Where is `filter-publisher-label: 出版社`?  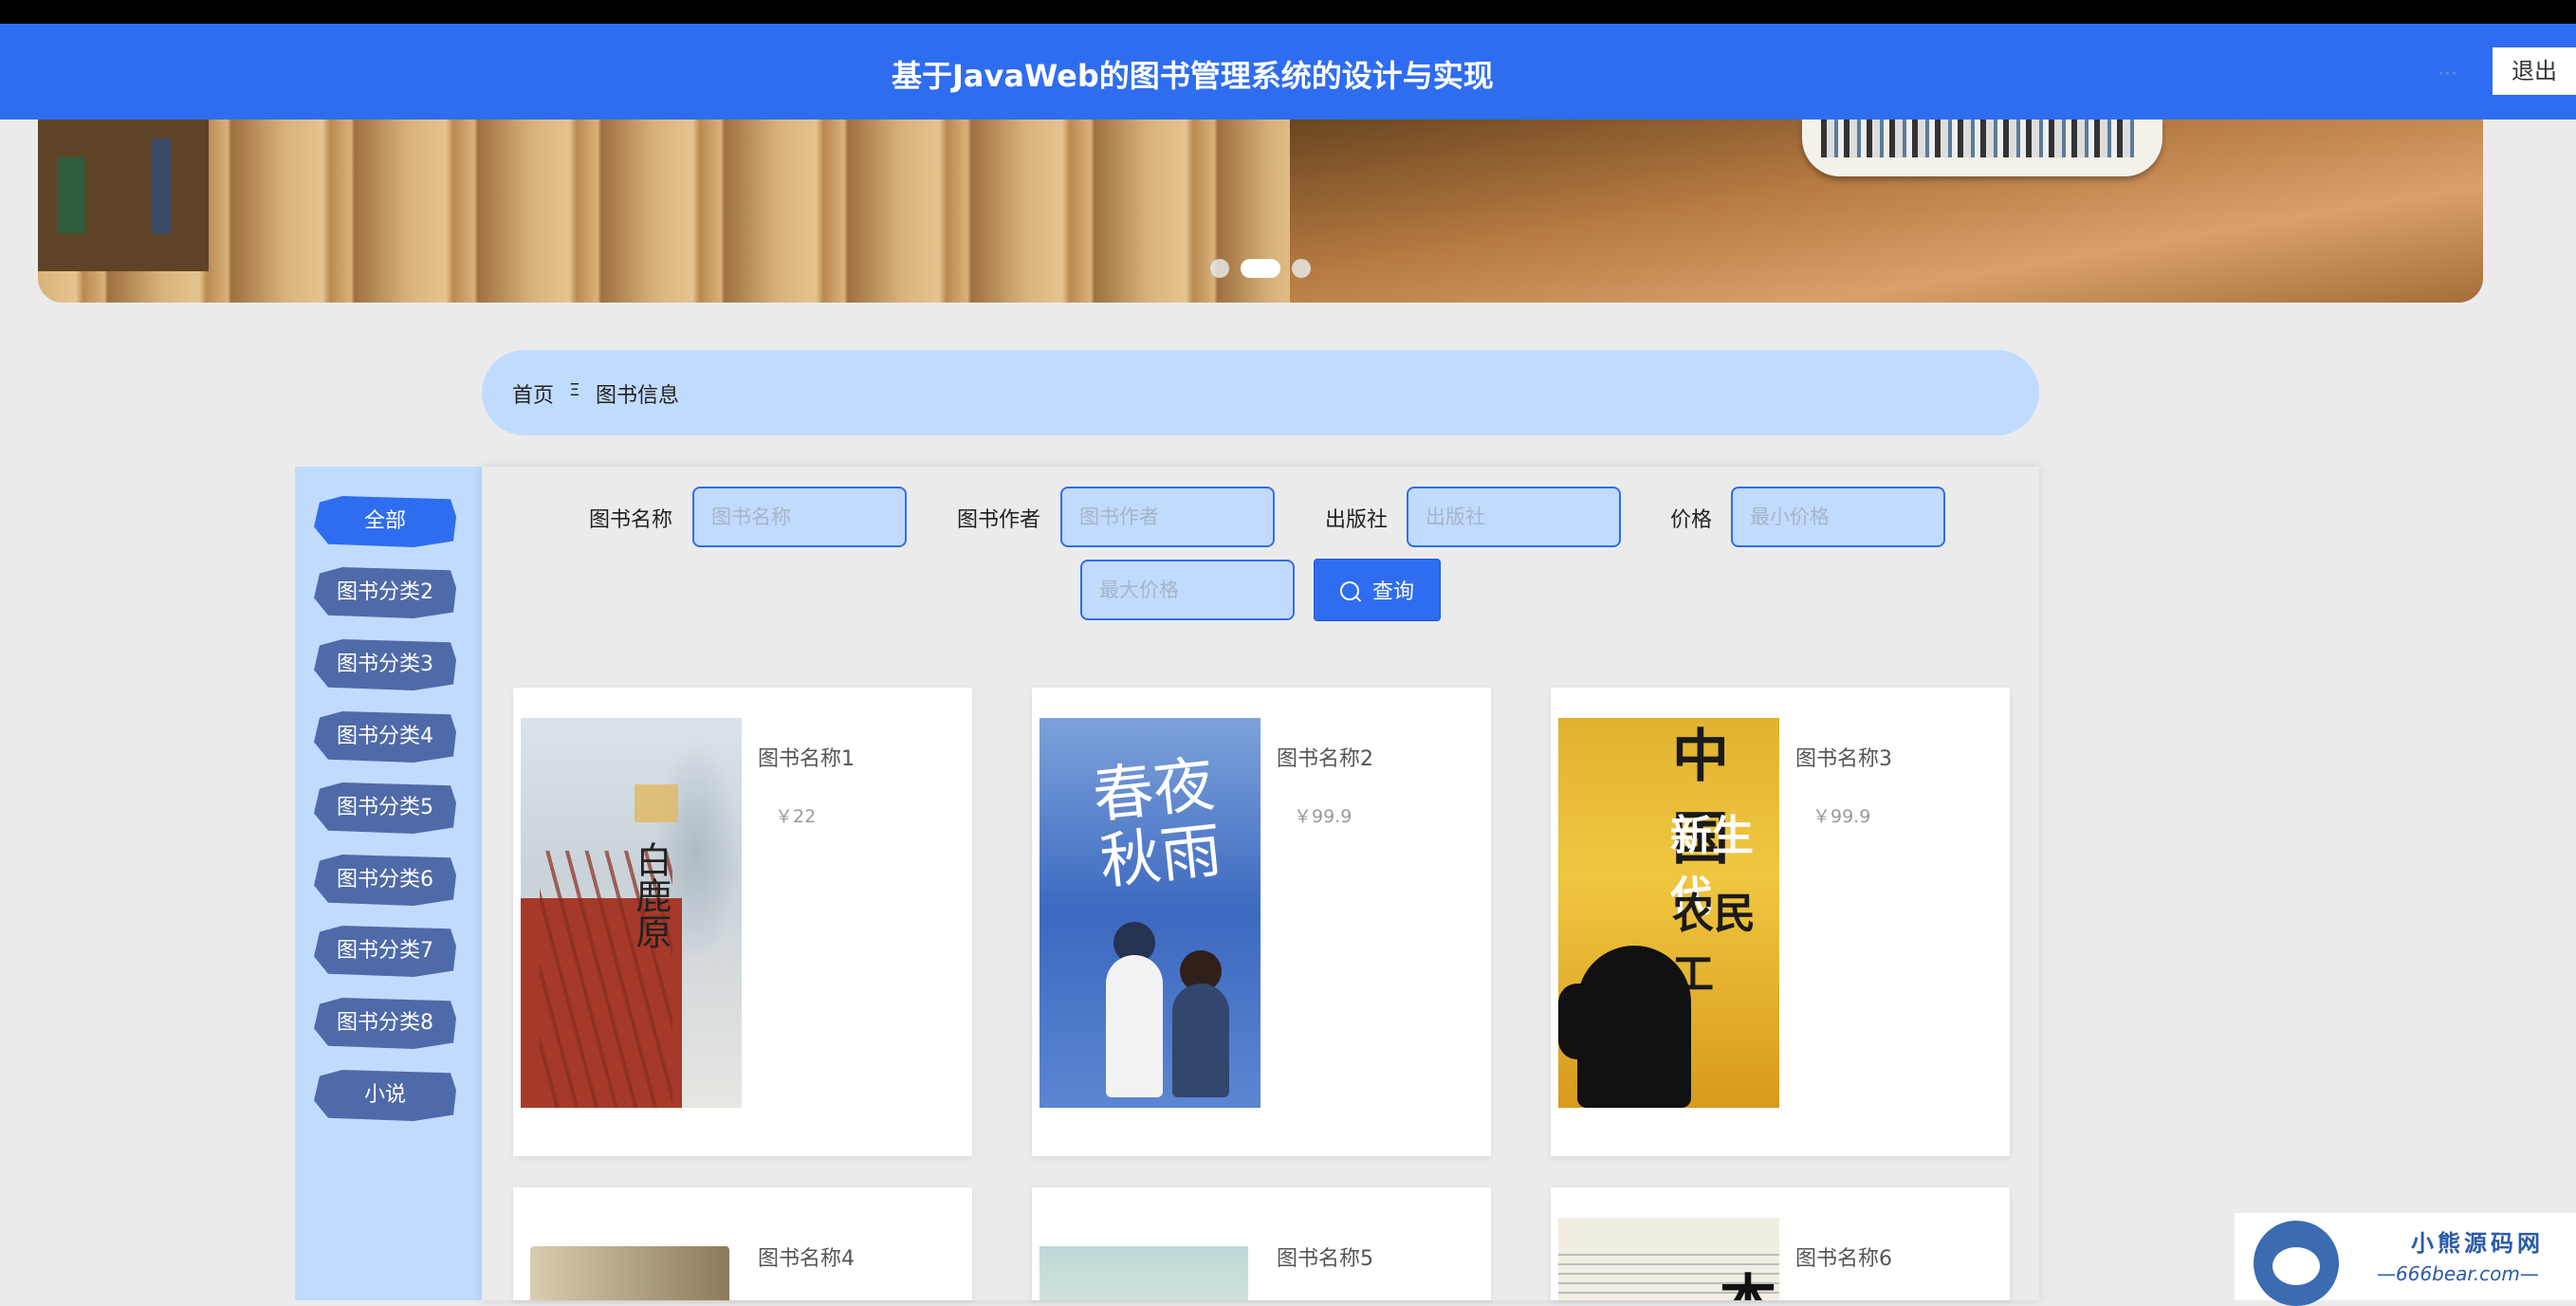
filter-publisher-label: 出版社 is located at coordinates (1357, 520).